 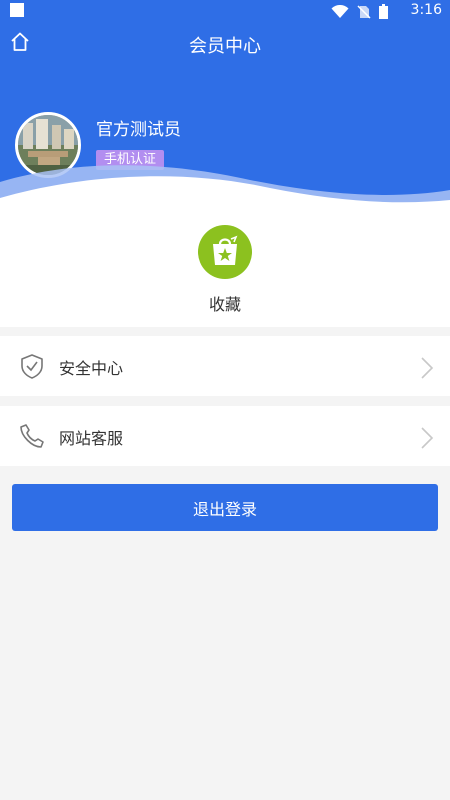 What do you see at coordinates (91, 368) in the screenshot?
I see `menu-item-label: 安全中心` at bounding box center [91, 368].